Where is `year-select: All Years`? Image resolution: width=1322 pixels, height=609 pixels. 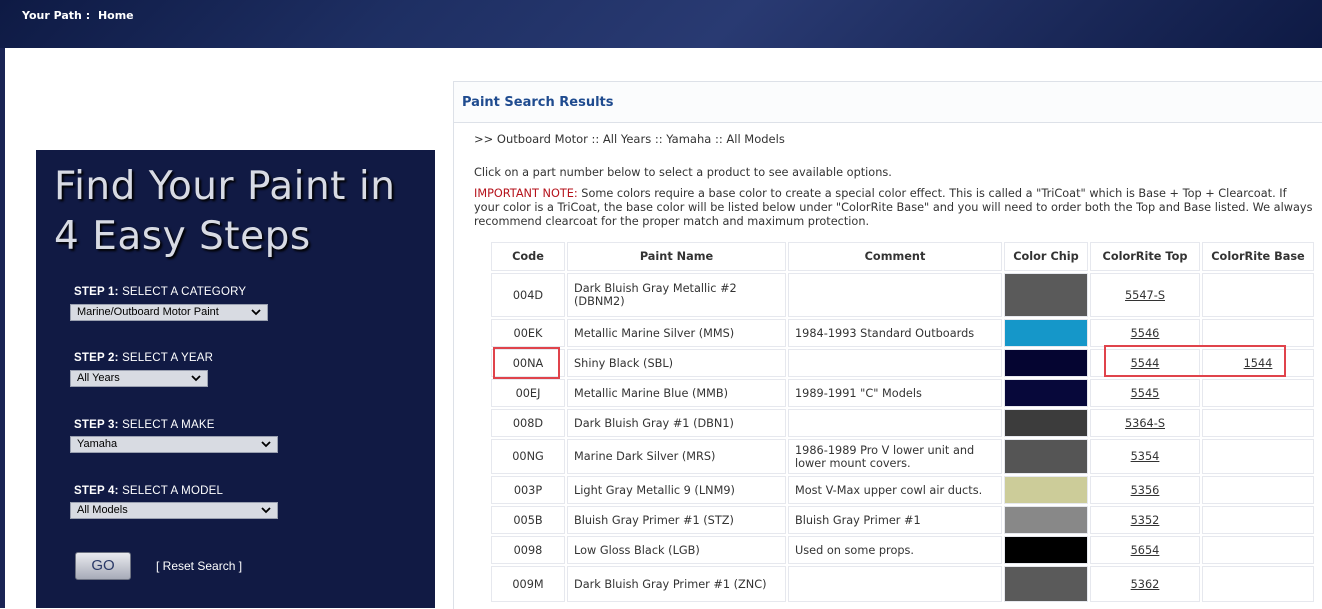 year-select: All Years is located at coordinates (139, 378).